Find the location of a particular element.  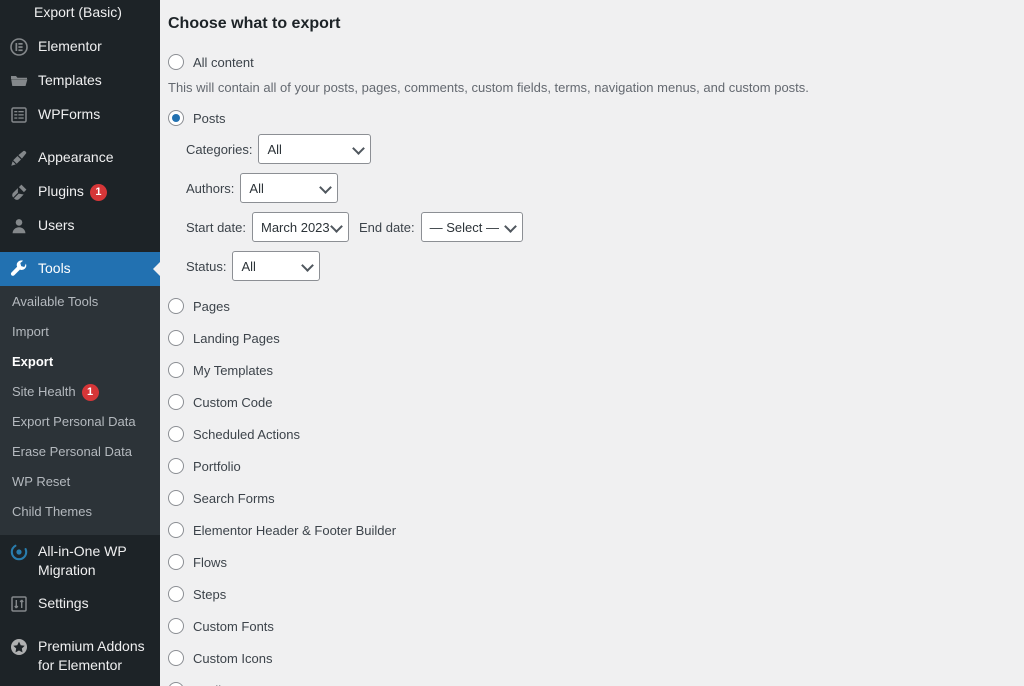

radio-elementor-header-footer-builder is located at coordinates (176, 530).